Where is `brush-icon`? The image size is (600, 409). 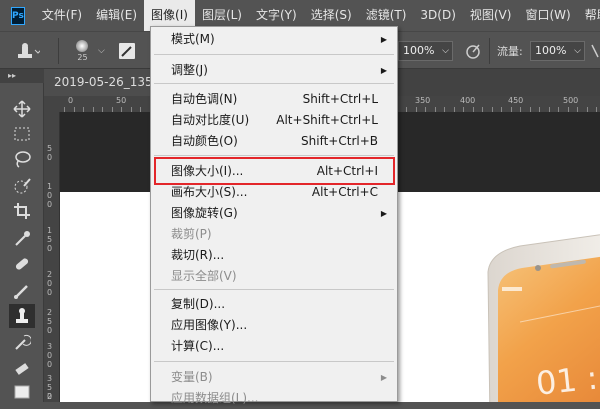 brush-icon is located at coordinates (21, 292).